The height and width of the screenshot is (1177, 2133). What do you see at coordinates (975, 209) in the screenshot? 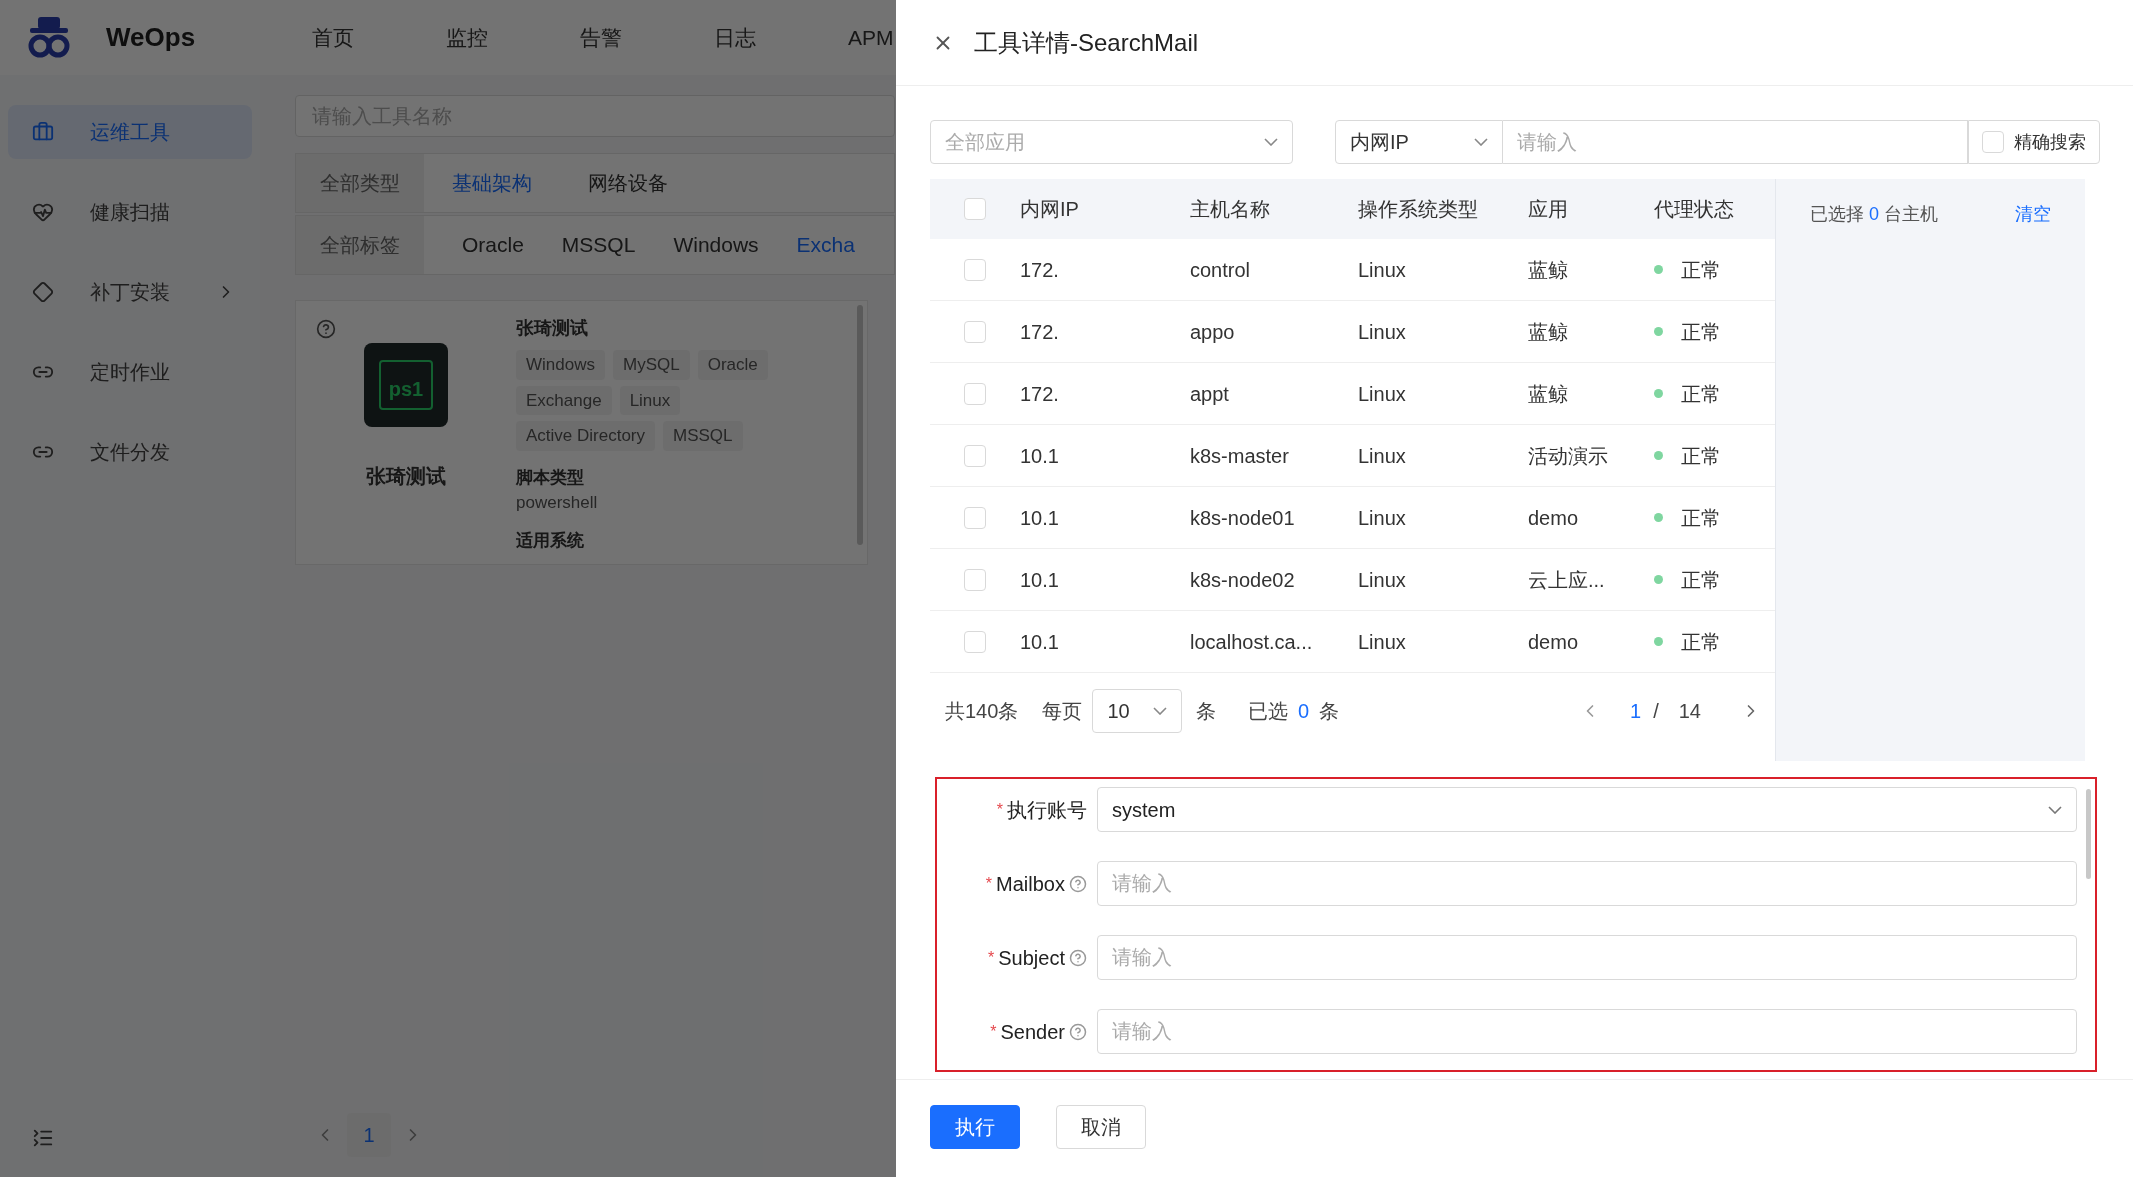
I see `select-all-checkbox` at bounding box center [975, 209].